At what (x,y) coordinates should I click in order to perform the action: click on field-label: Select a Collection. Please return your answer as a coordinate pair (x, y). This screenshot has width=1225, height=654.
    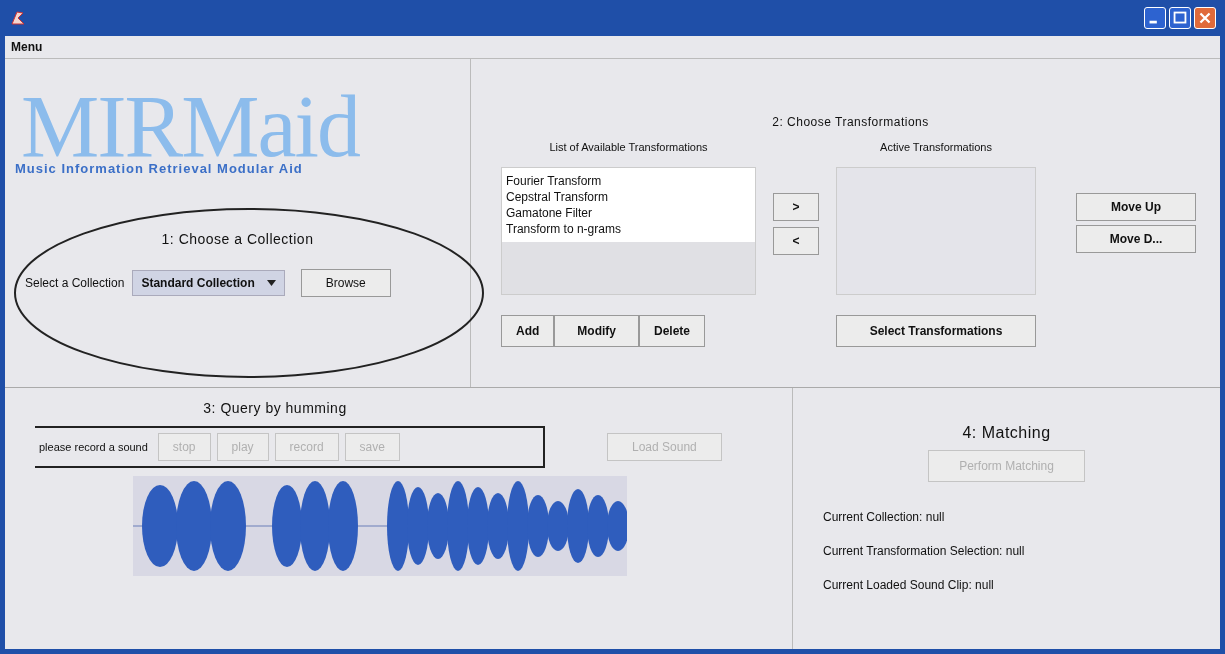
    Looking at the image, I should click on (75, 283).